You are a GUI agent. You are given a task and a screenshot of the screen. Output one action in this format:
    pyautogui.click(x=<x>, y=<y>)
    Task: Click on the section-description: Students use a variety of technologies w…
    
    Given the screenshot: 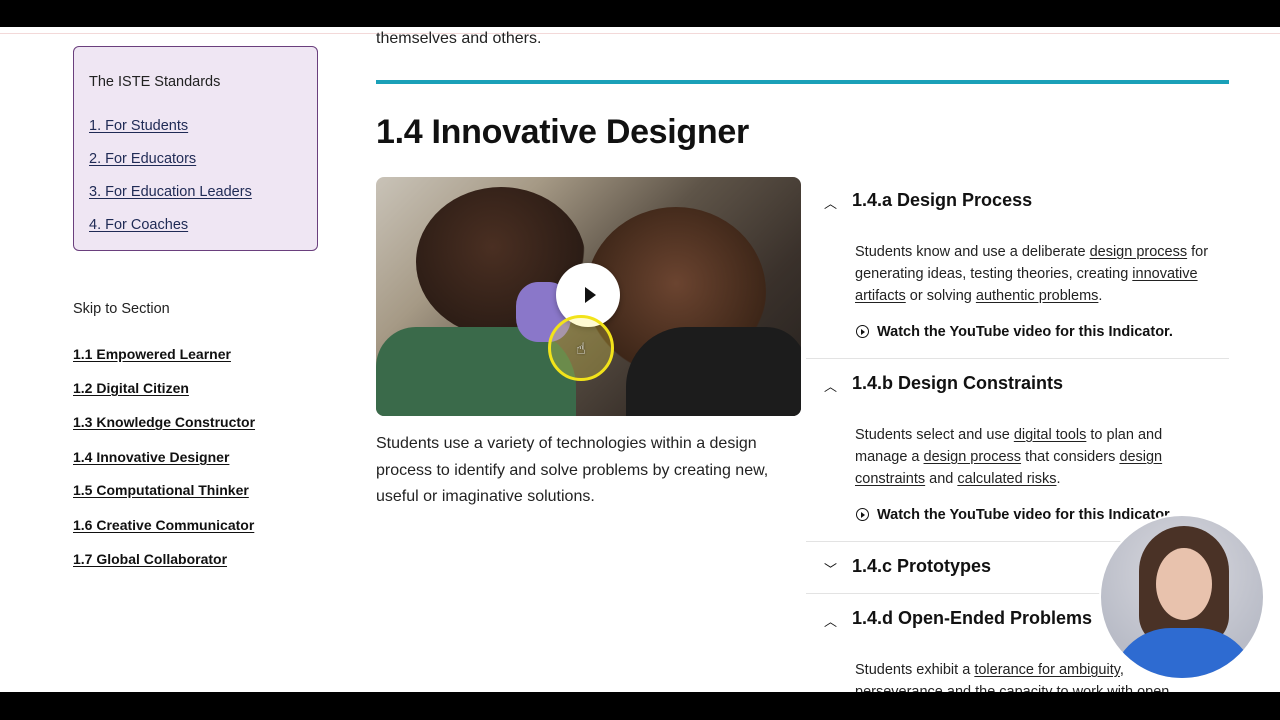 What is the action you would take?
    pyautogui.click(x=572, y=470)
    